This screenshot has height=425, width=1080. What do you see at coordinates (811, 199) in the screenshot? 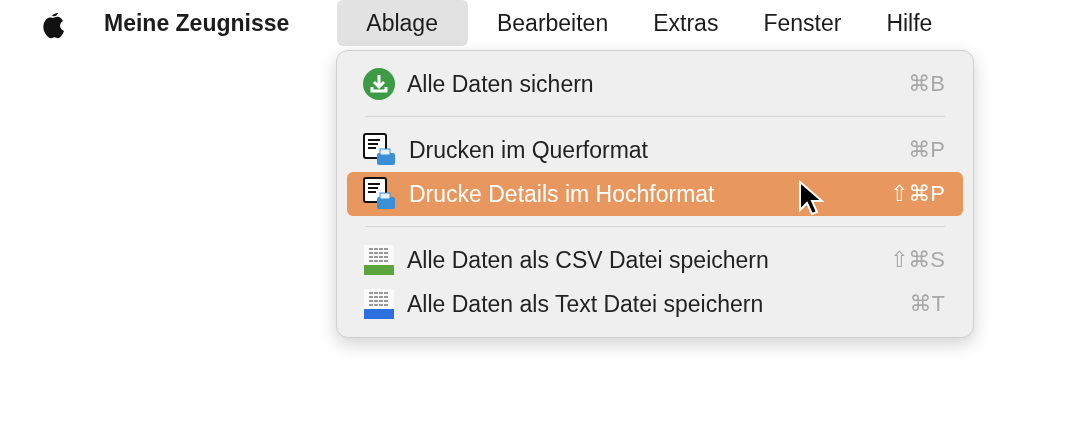
I see `mouse-pointer-icon` at bounding box center [811, 199].